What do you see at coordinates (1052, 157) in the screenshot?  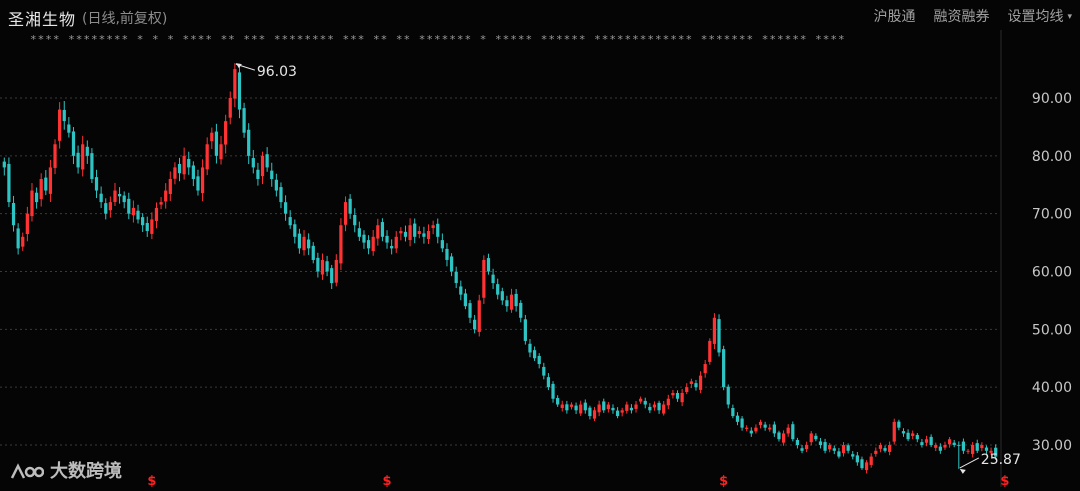 I see `y-tick-label: 80.00` at bounding box center [1052, 157].